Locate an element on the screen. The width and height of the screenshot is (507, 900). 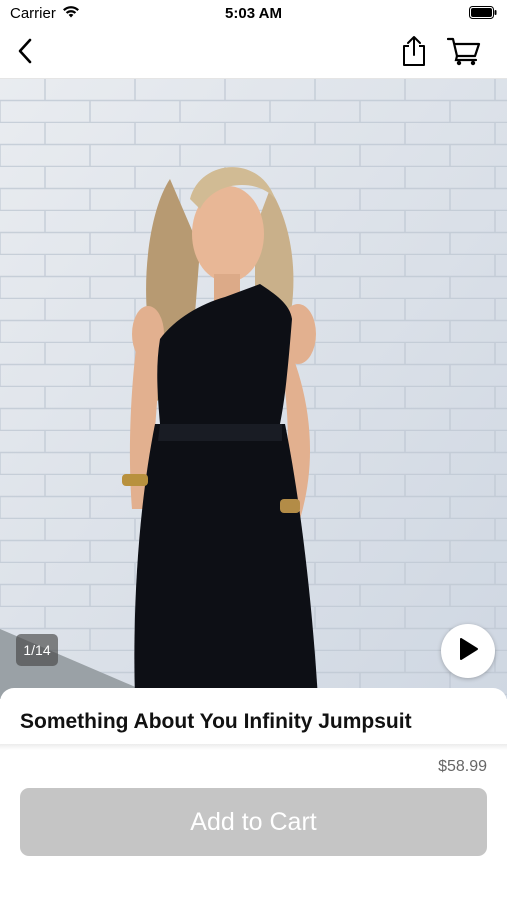
chevron-left-icon is located at coordinates (25, 53).